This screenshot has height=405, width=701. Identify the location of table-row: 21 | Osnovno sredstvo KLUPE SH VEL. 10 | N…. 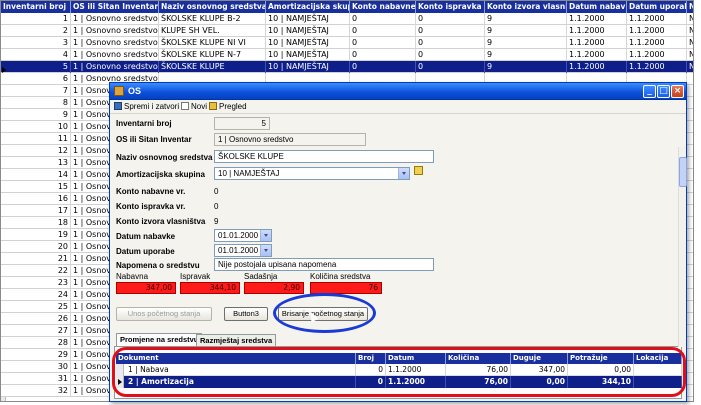
(347, 31).